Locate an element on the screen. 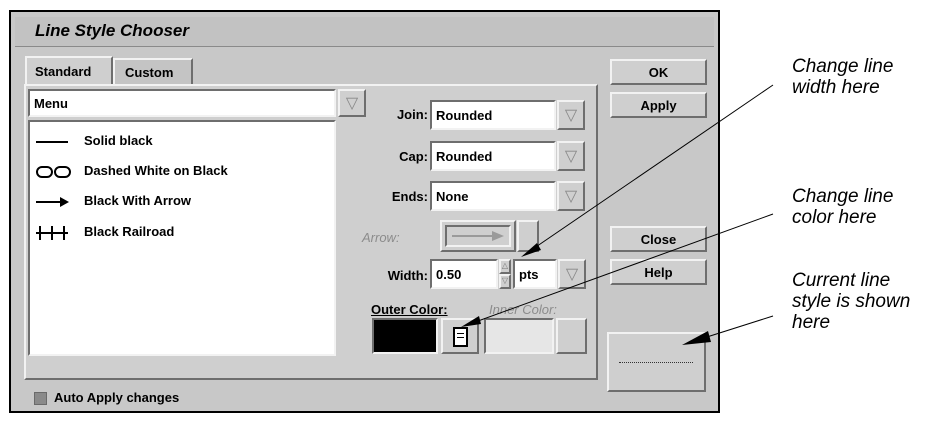 The image size is (927, 423). style-annotation-arrowhead is located at coordinates (696, 338).